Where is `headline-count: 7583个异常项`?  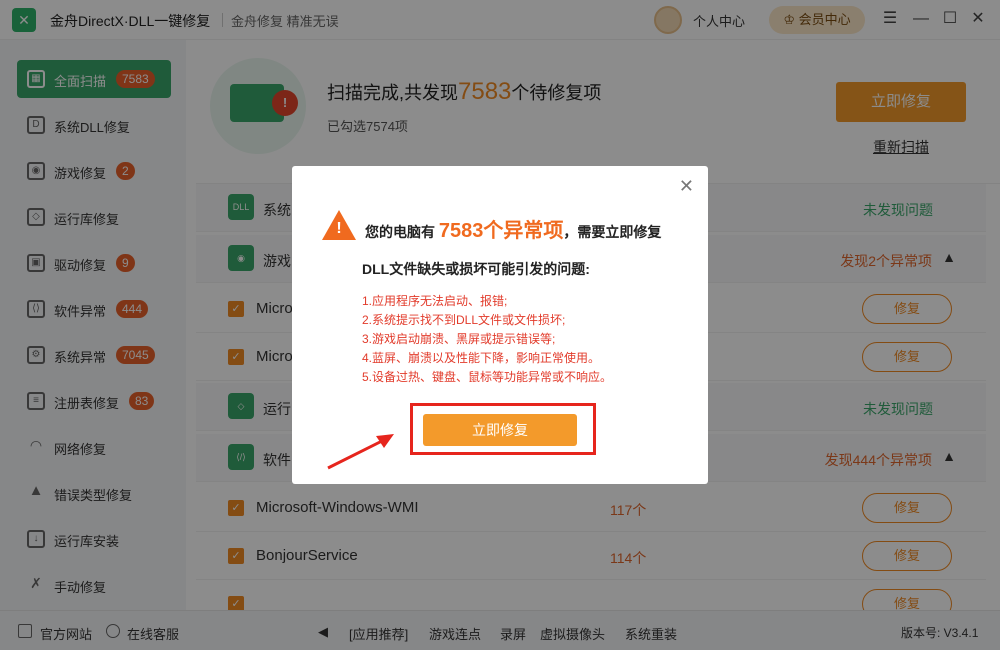 headline-count: 7583个异常项 is located at coordinates (501, 231).